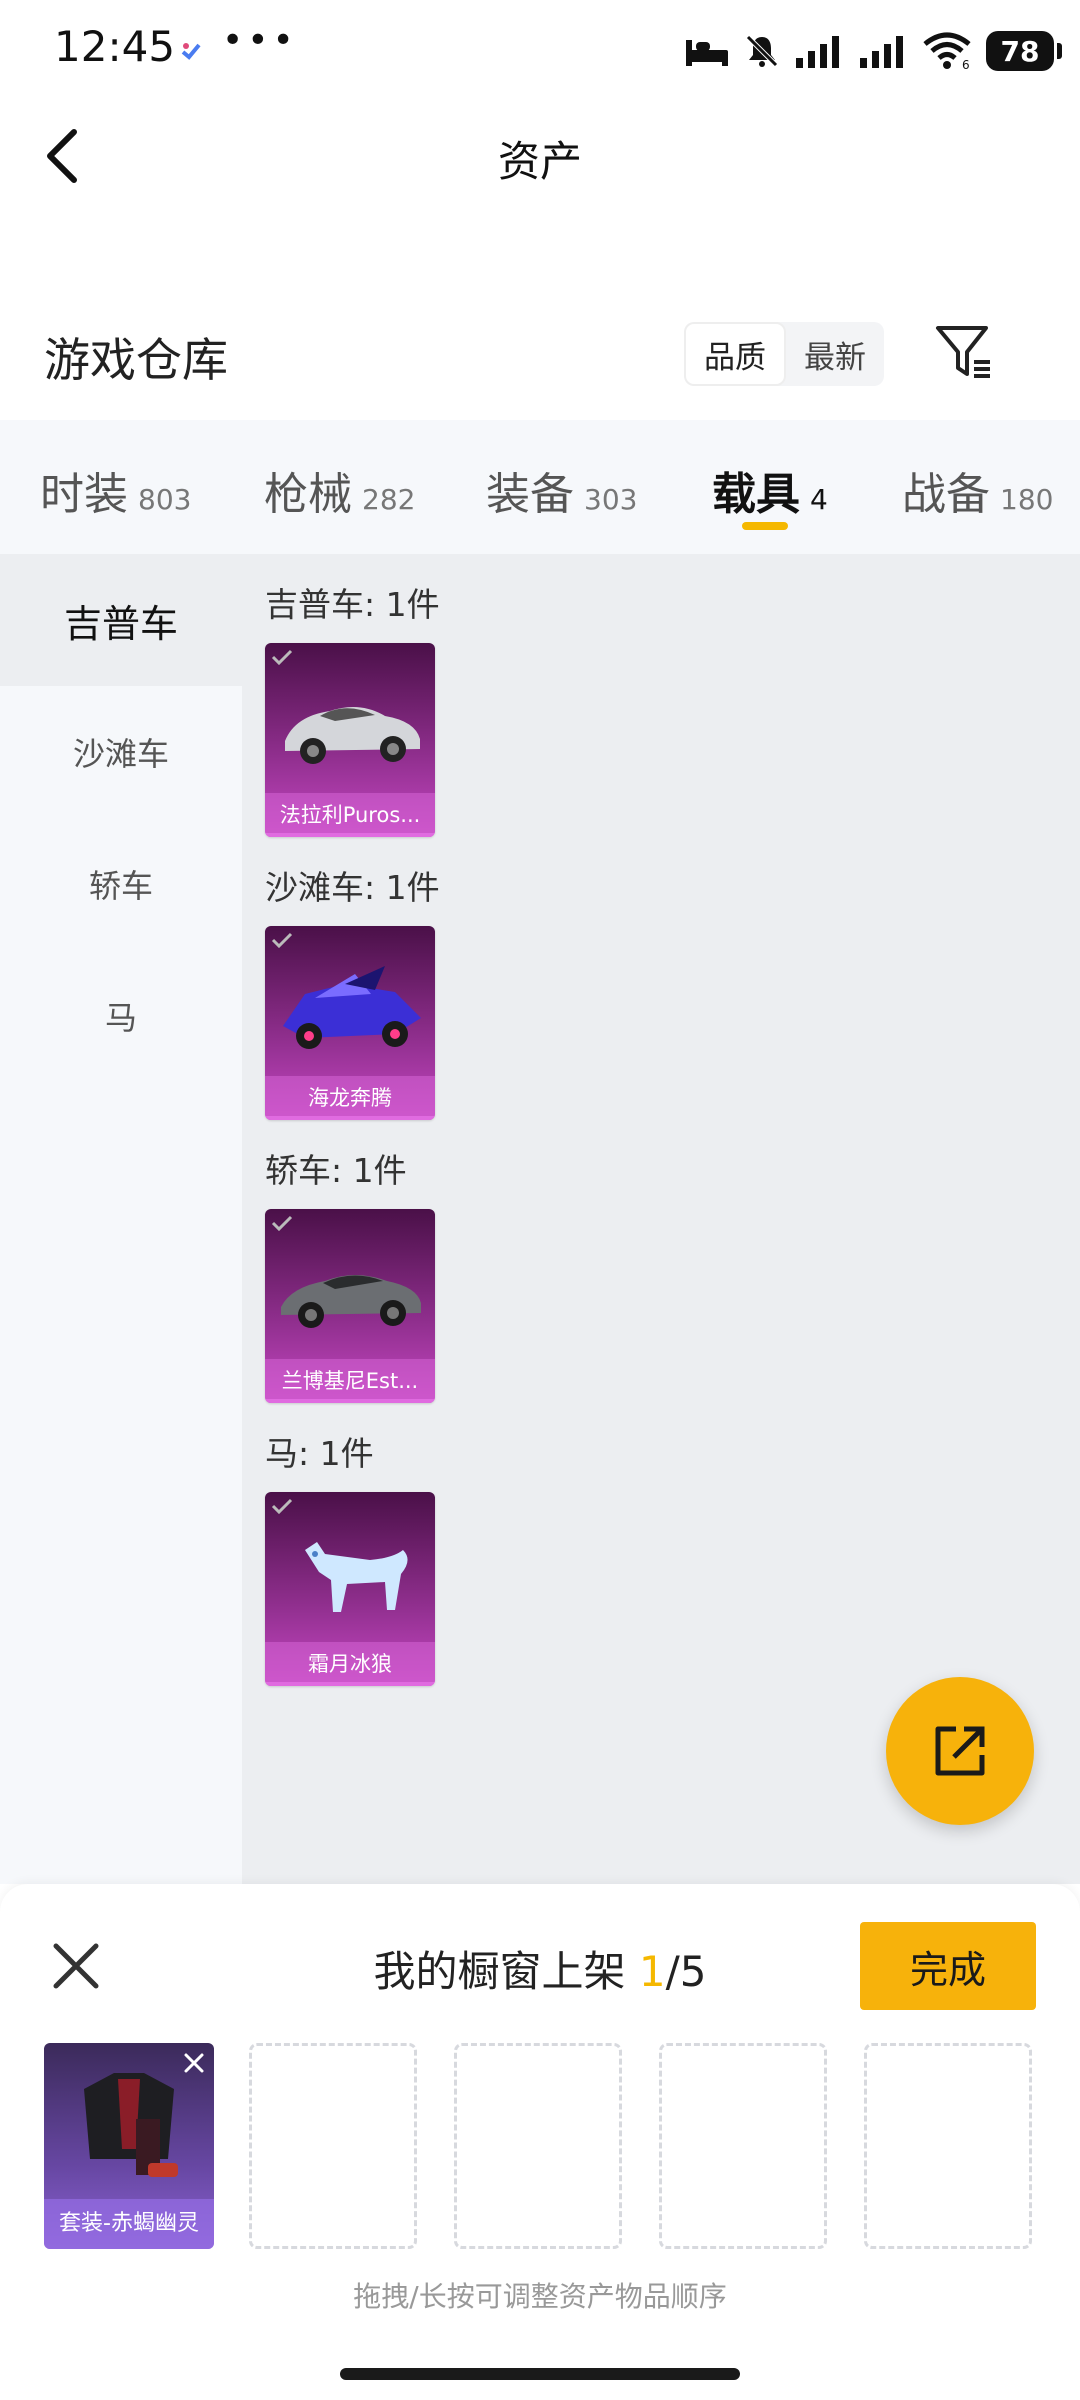 This screenshot has width=1080, height=2400. What do you see at coordinates (977, 489) in the screenshot?
I see `tab-supplies: 战备 180` at bounding box center [977, 489].